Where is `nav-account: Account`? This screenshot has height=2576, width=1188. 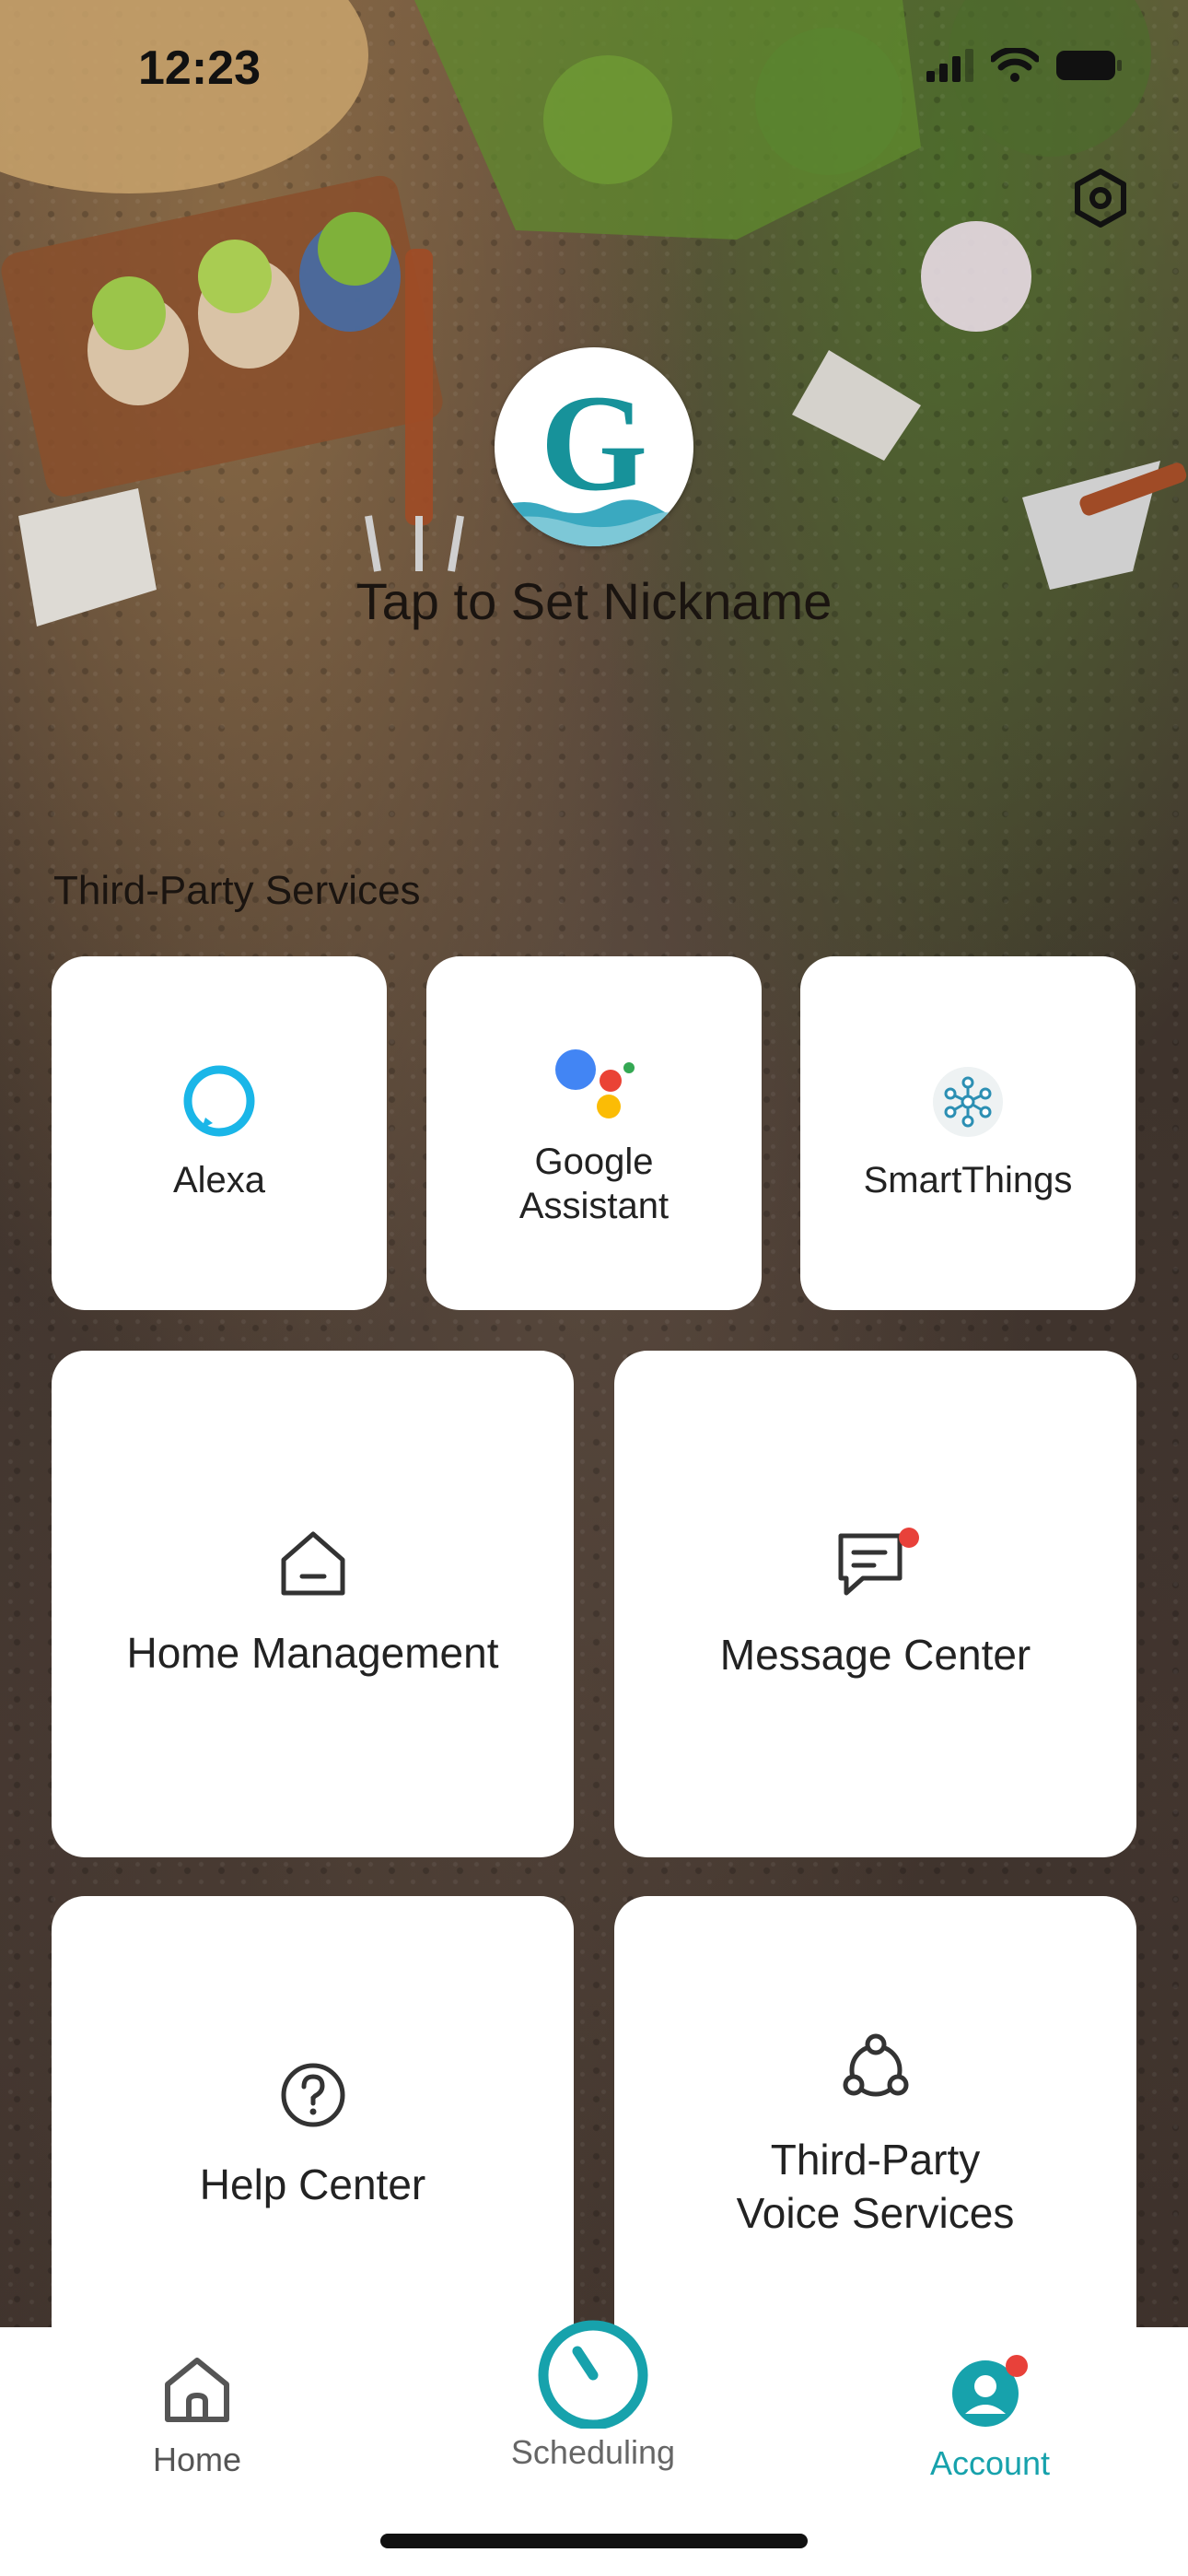 nav-account: Account is located at coordinates (990, 2419).